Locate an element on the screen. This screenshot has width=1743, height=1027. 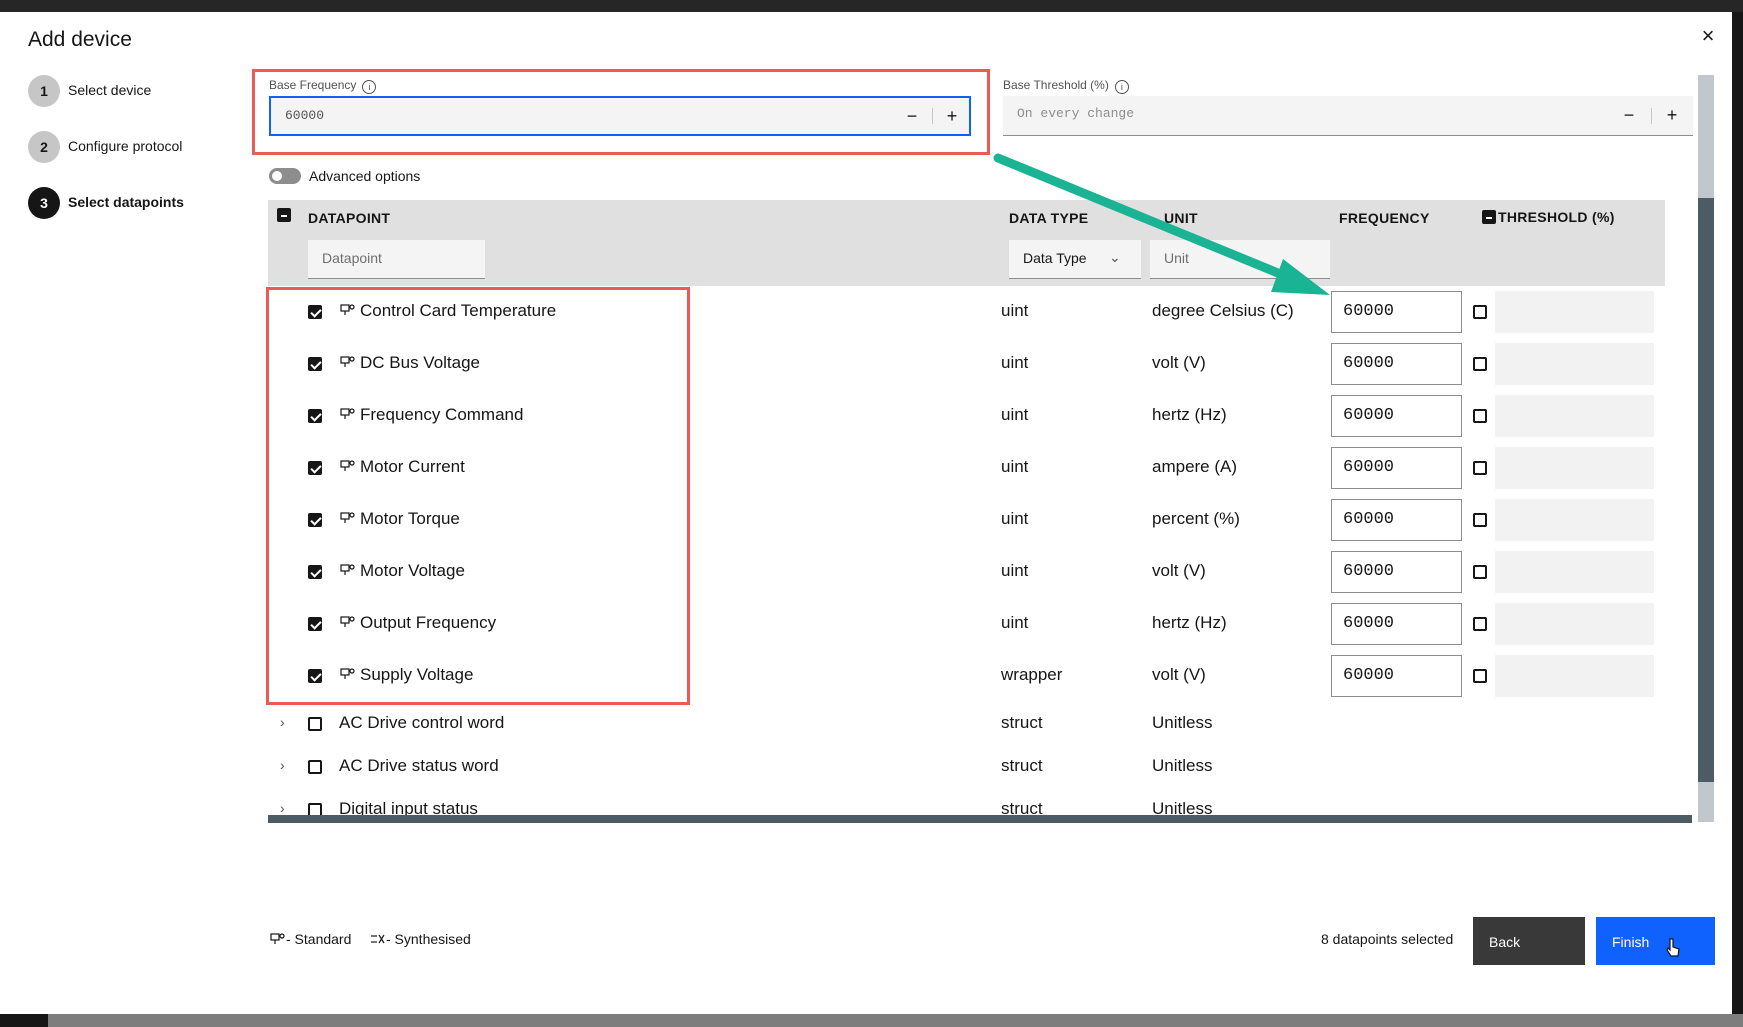
select-all-checkbox is located at coordinates (284, 215).